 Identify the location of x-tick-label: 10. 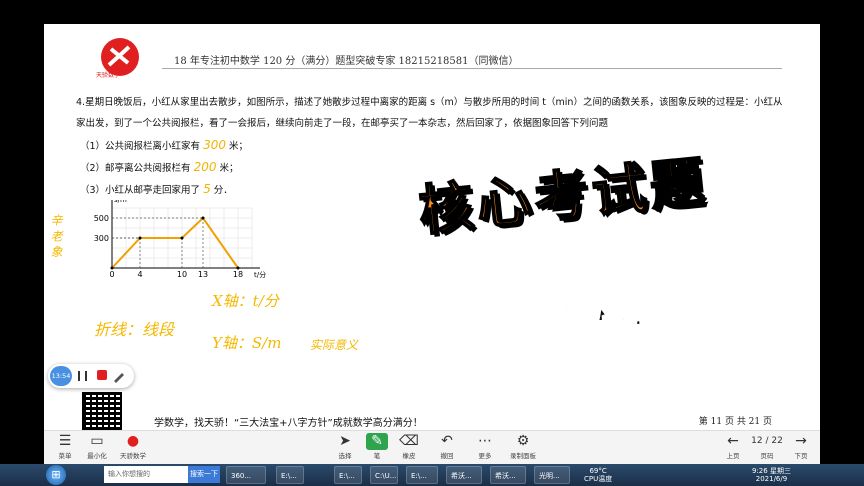
(182, 274).